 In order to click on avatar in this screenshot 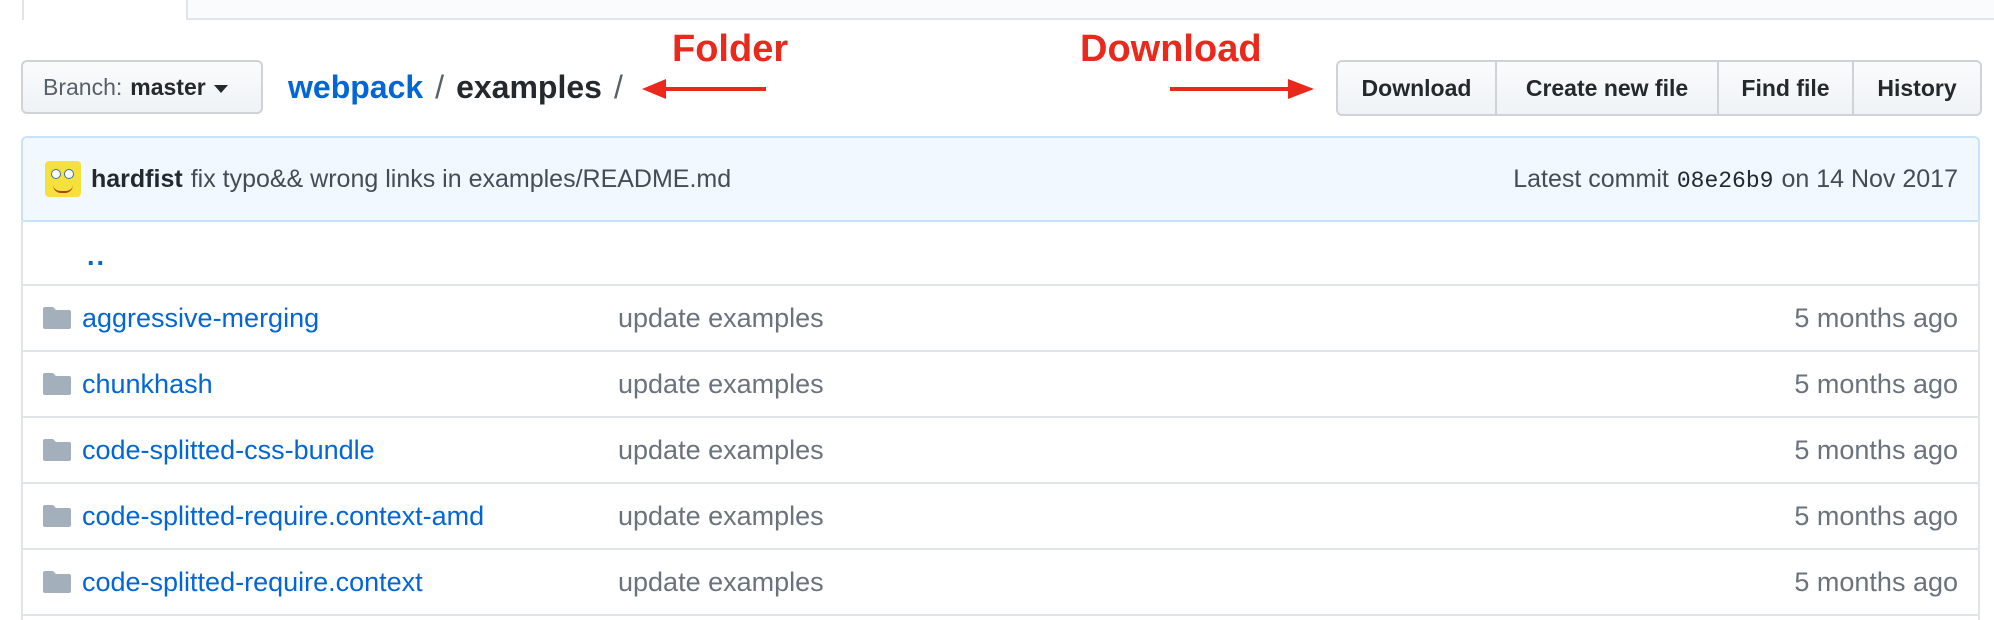, I will do `click(63, 179)`.